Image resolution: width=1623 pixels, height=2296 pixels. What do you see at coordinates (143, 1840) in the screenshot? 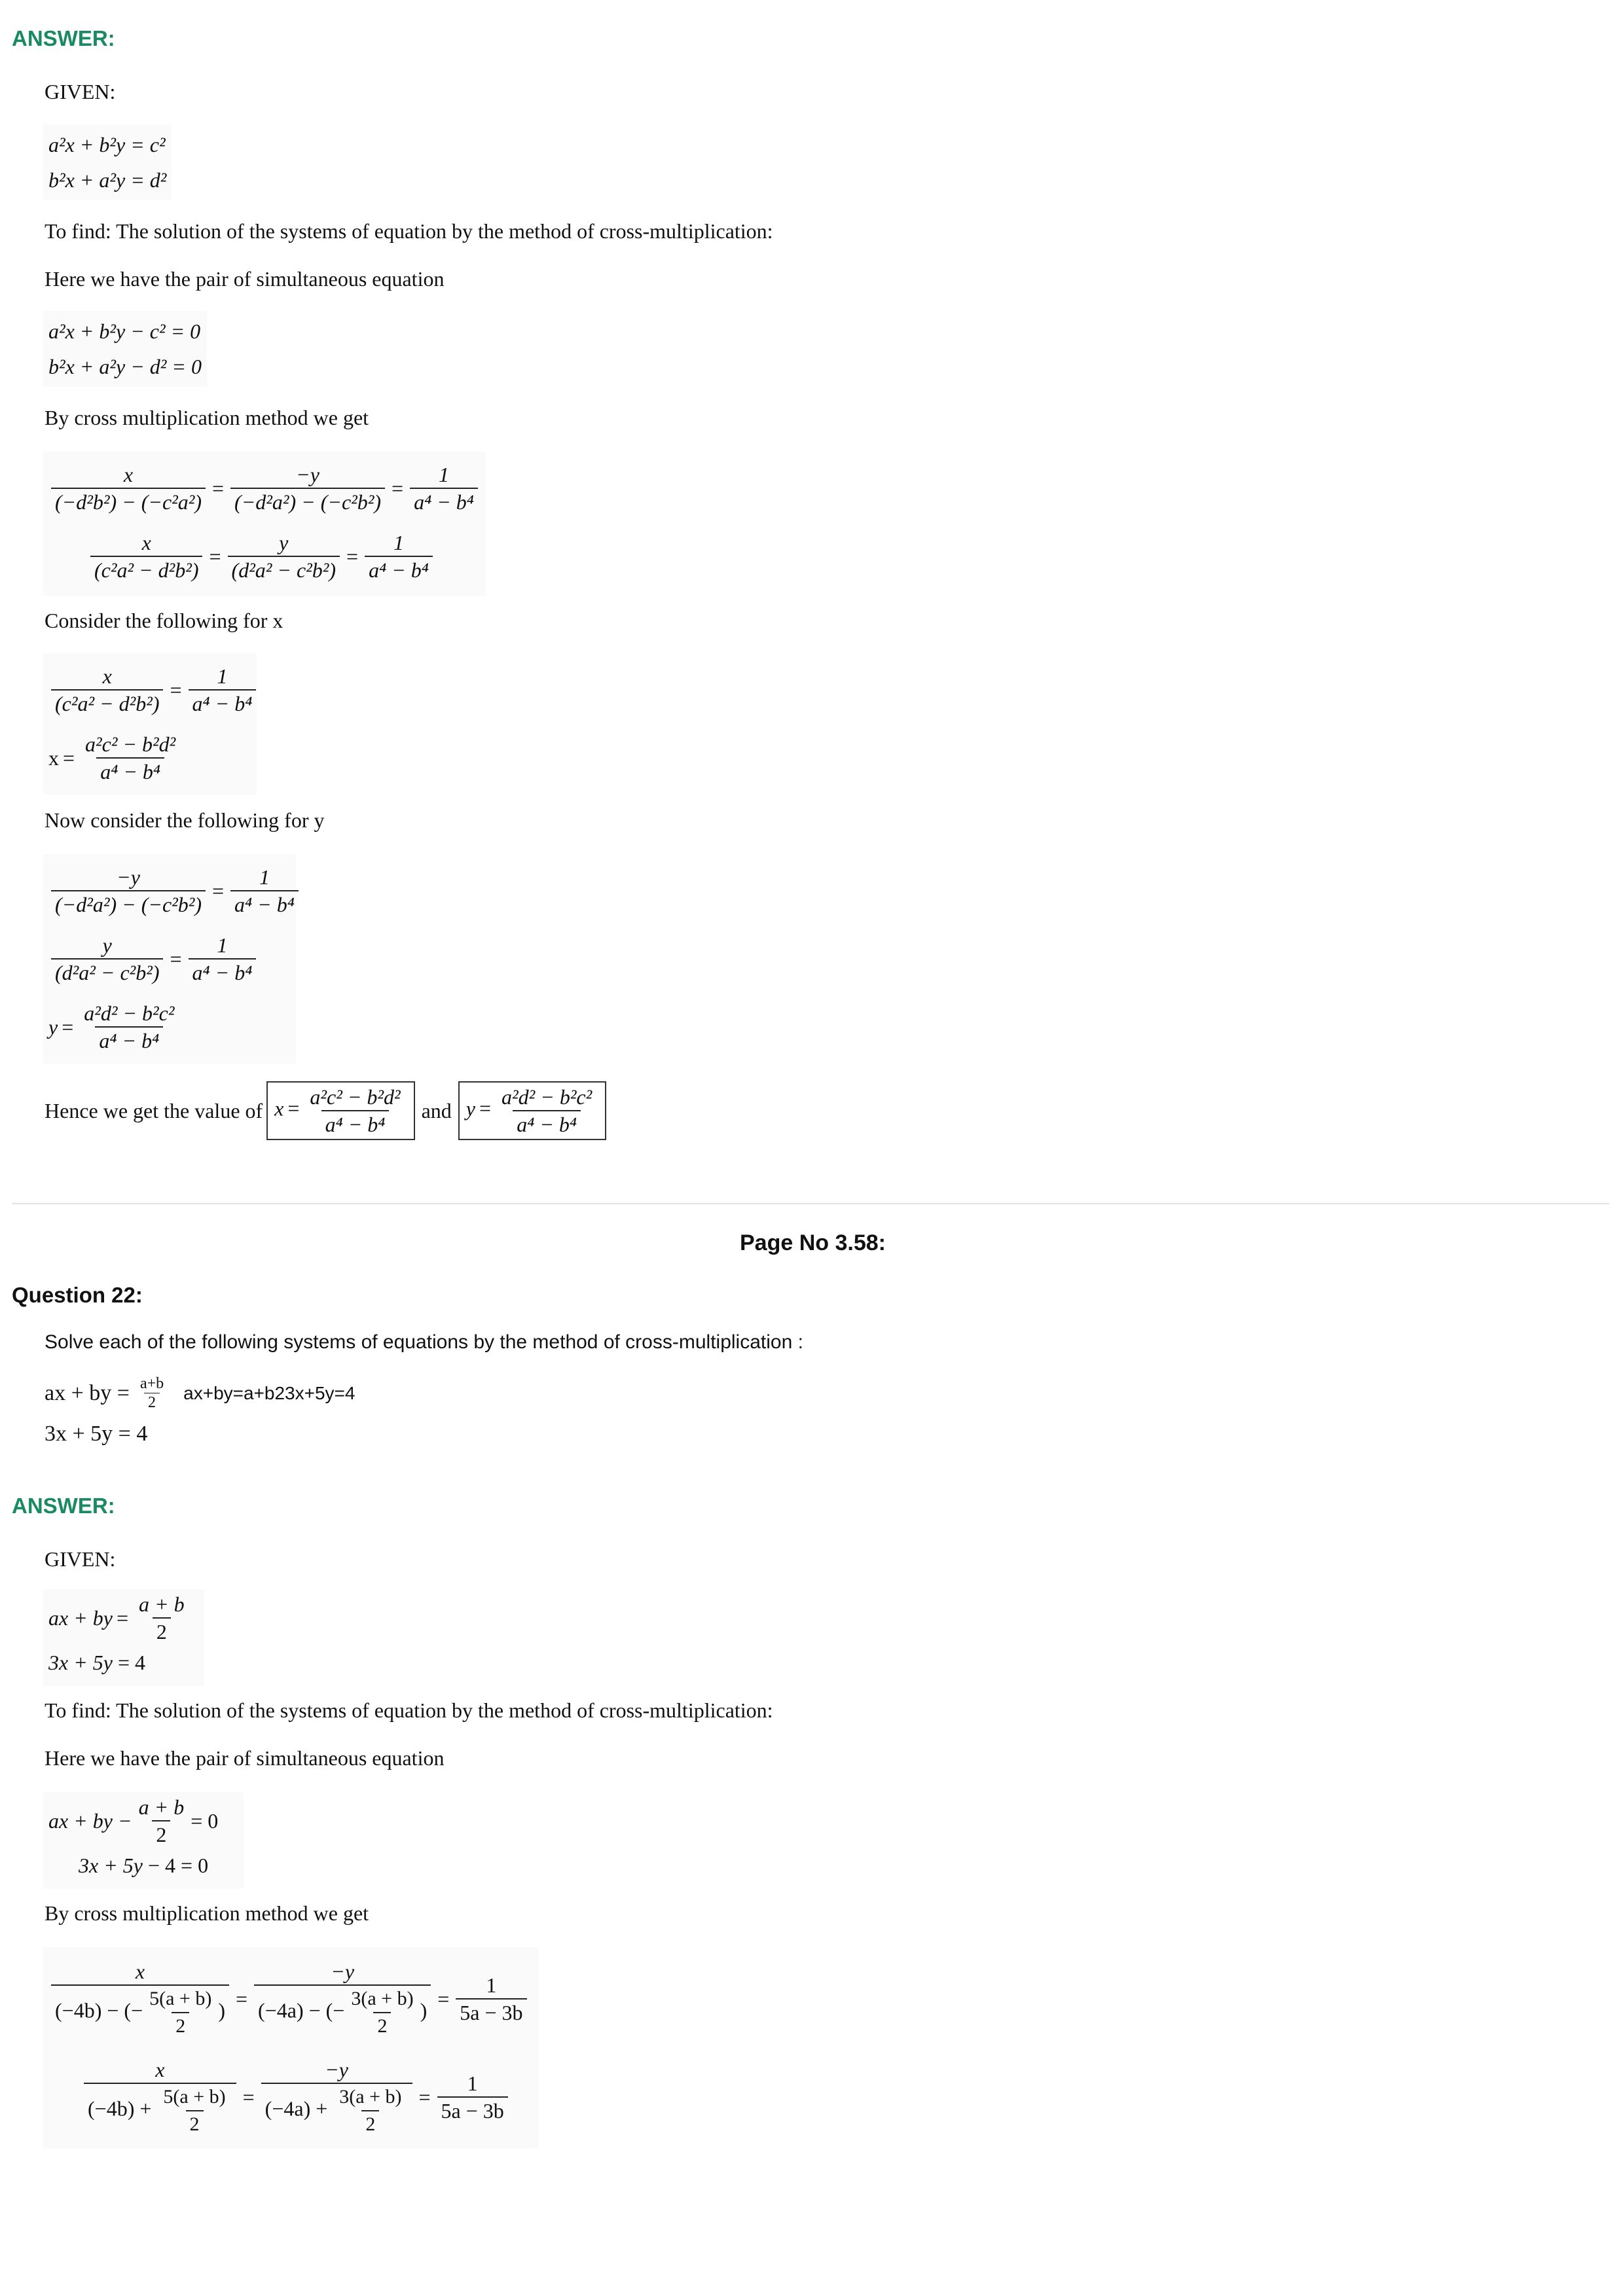
I see `simultaneous-equations-2: ax + by − a + b2 = 0 3x + 5y − 4 = 0` at bounding box center [143, 1840].